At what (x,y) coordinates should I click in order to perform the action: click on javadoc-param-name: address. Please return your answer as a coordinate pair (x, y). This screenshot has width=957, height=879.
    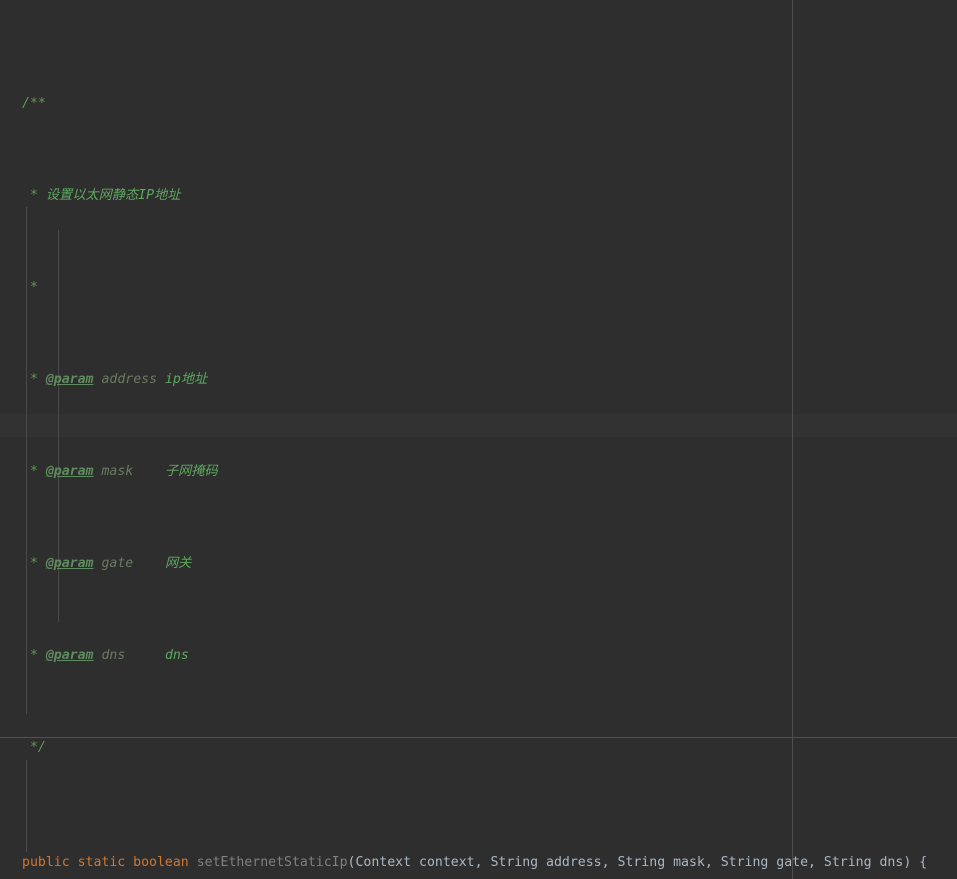
    Looking at the image, I should click on (129, 379).